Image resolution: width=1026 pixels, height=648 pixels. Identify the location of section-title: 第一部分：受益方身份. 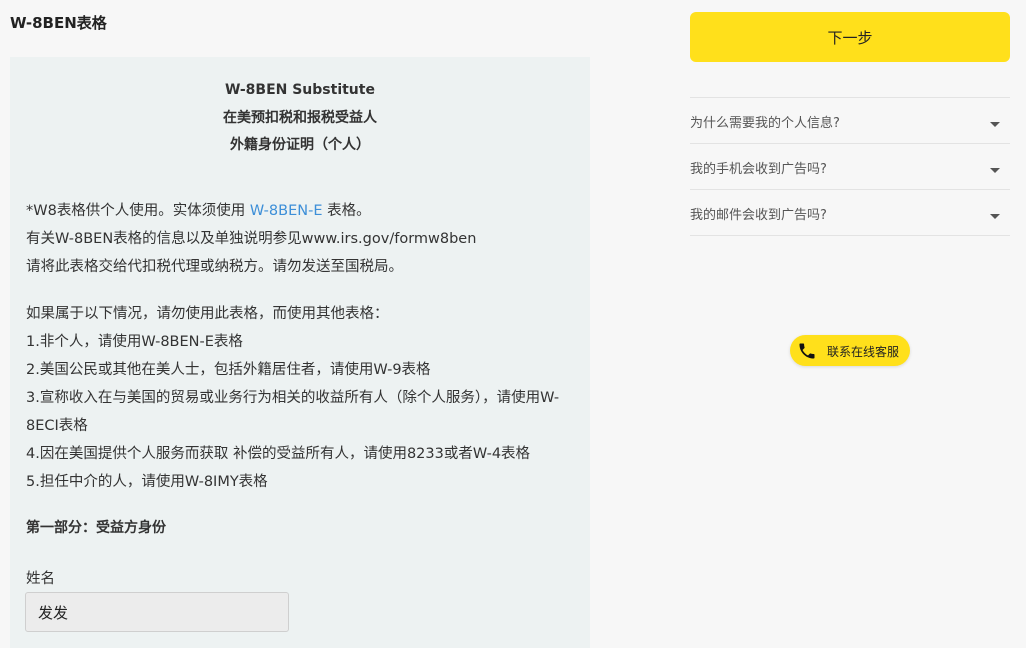
(96, 528).